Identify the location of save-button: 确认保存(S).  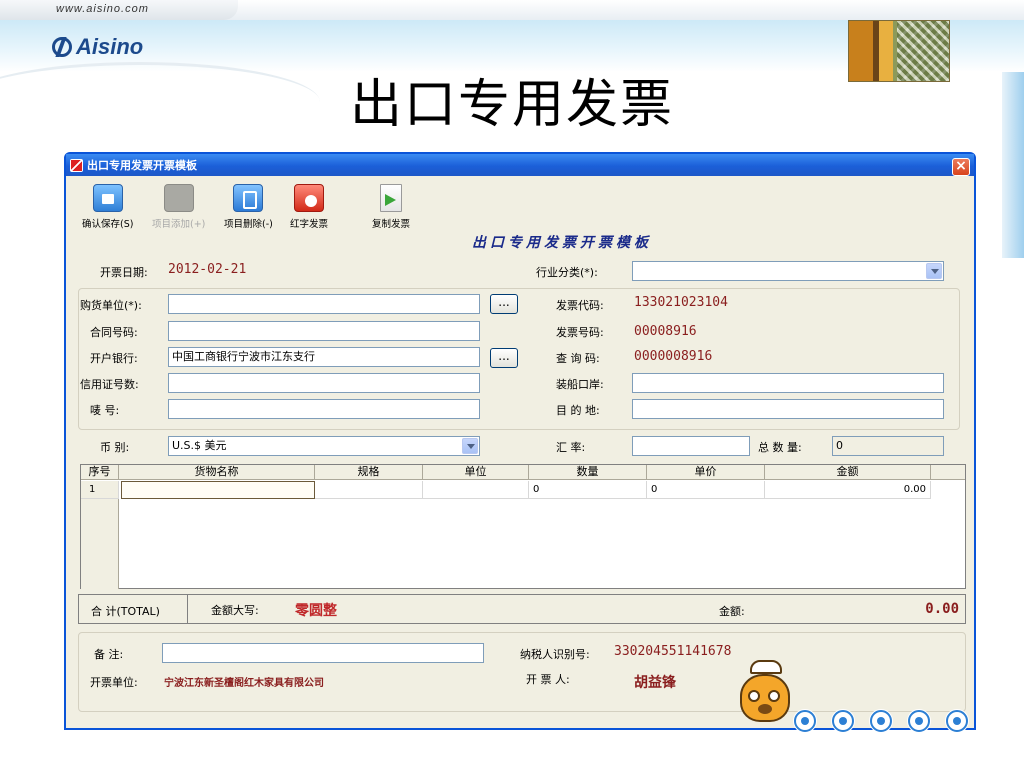
(107, 207).